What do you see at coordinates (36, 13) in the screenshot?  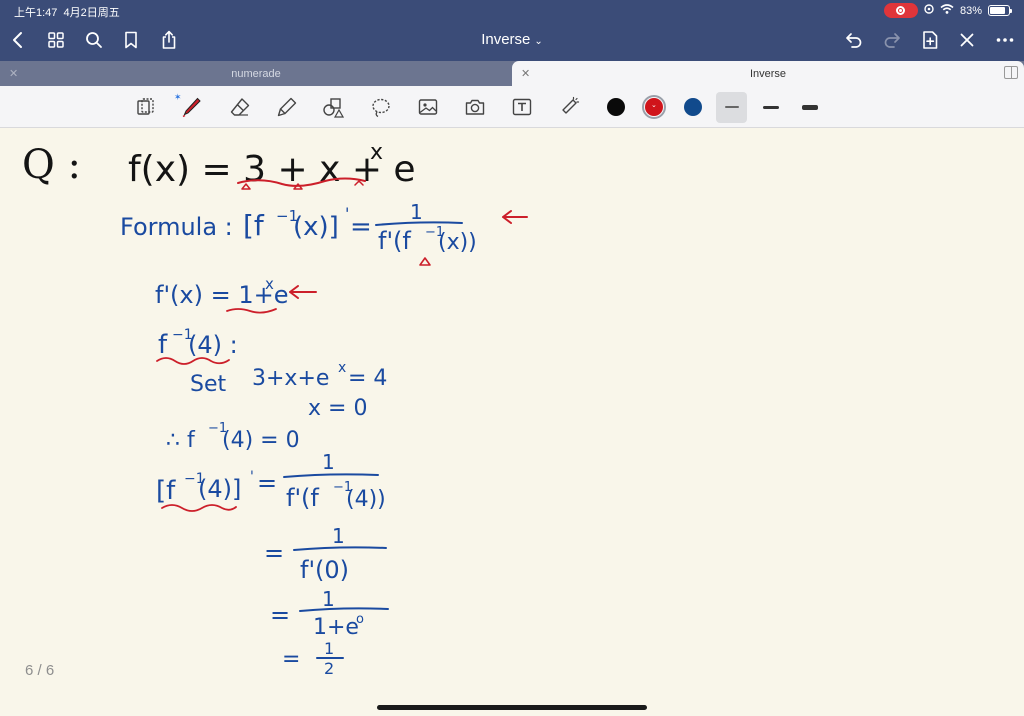 I see `clock-time: 上午1:47` at bounding box center [36, 13].